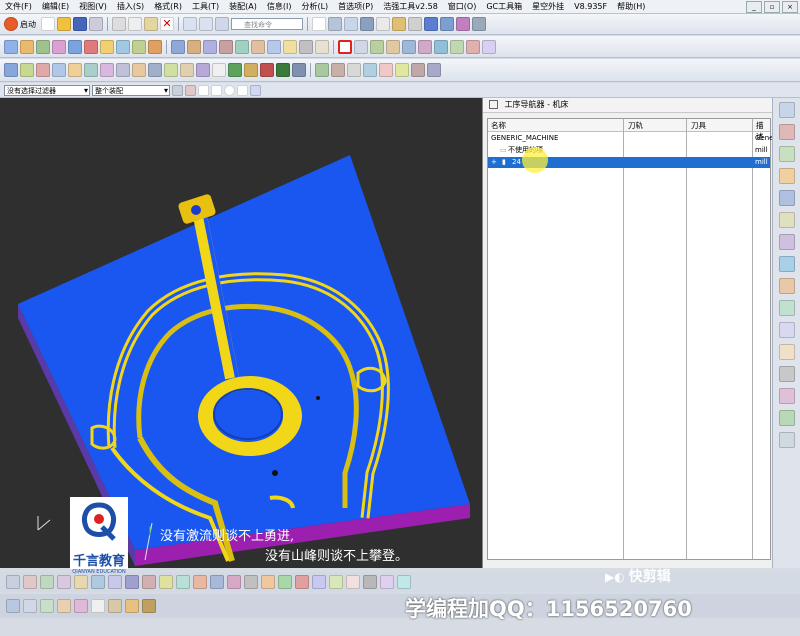 This screenshot has height=636, width=800. What do you see at coordinates (786, 264) in the screenshot?
I see `process-studio-icon` at bounding box center [786, 264].